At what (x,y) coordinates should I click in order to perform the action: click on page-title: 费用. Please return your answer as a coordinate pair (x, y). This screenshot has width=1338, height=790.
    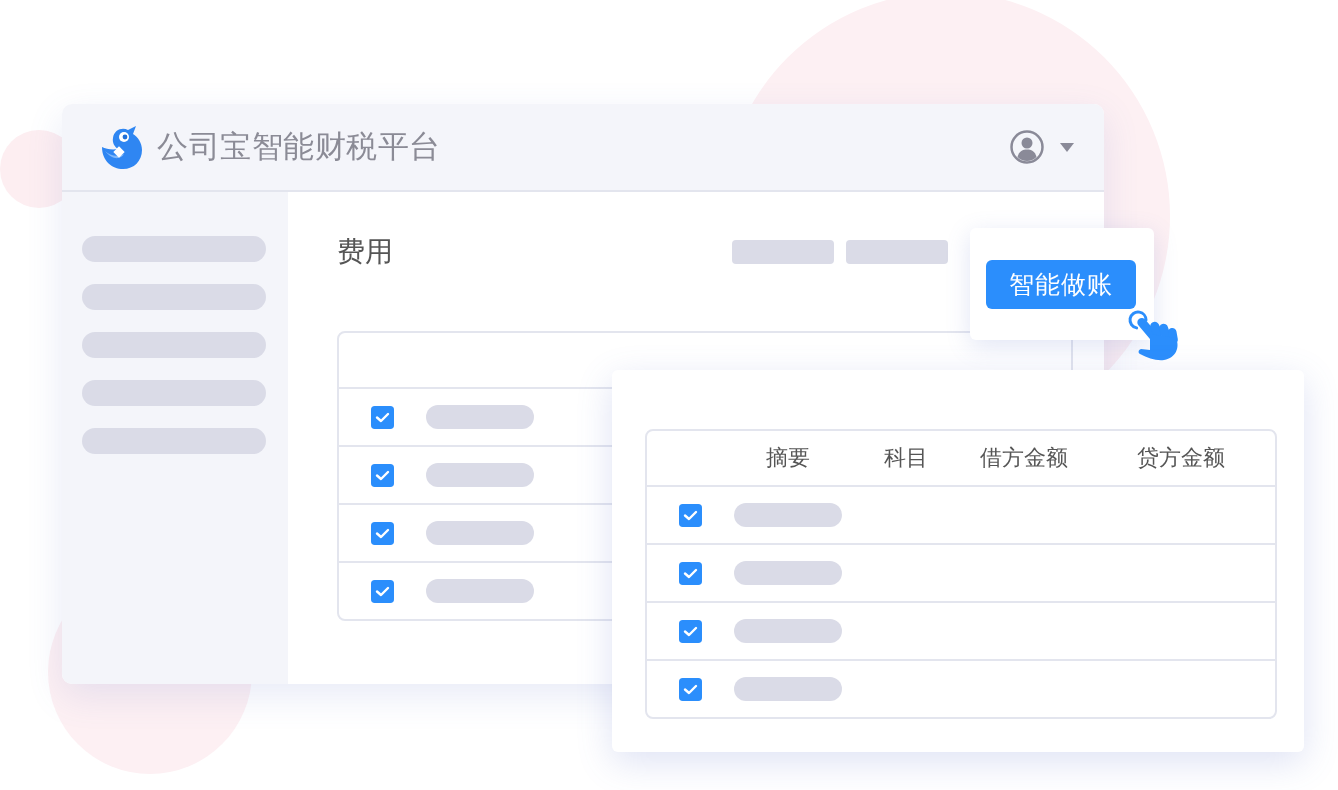
    Looking at the image, I should click on (365, 252).